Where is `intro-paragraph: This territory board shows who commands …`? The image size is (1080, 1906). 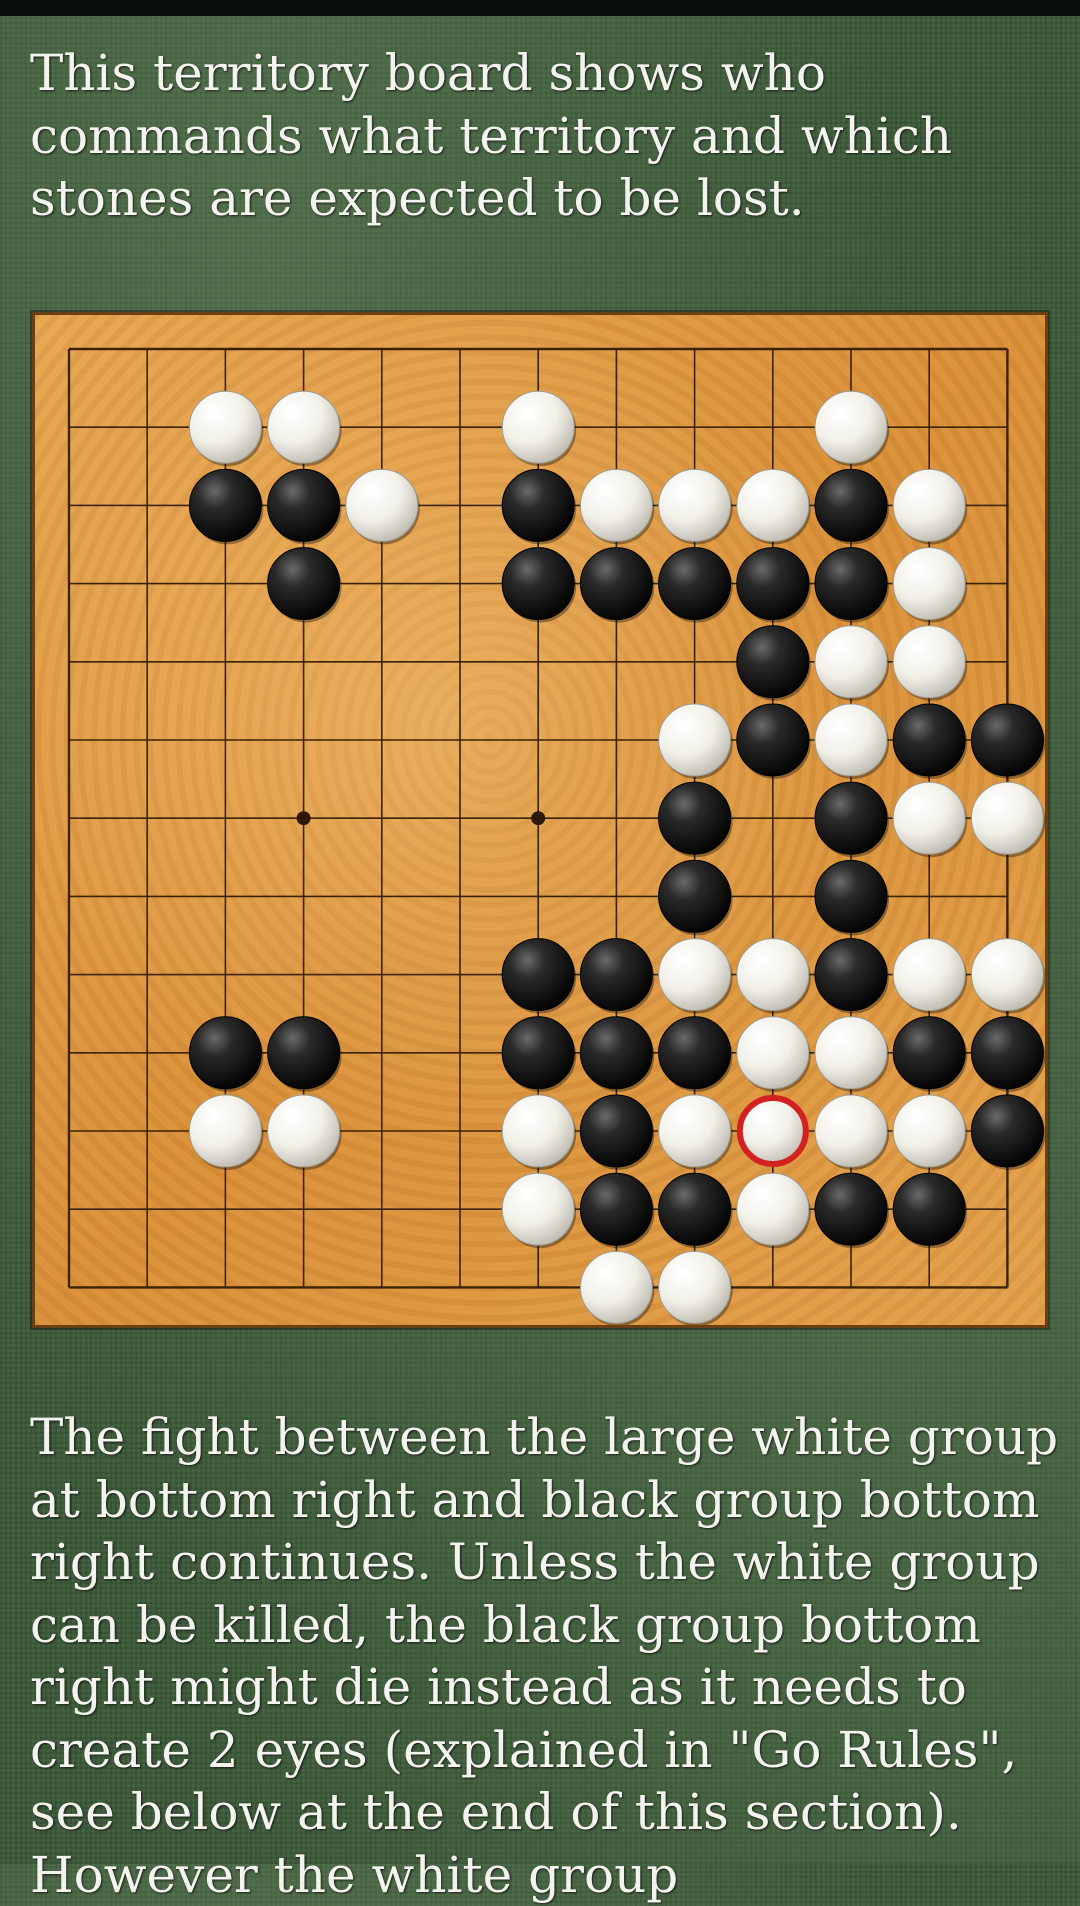 intro-paragraph: This territory board shows who commands … is located at coordinates (491, 135).